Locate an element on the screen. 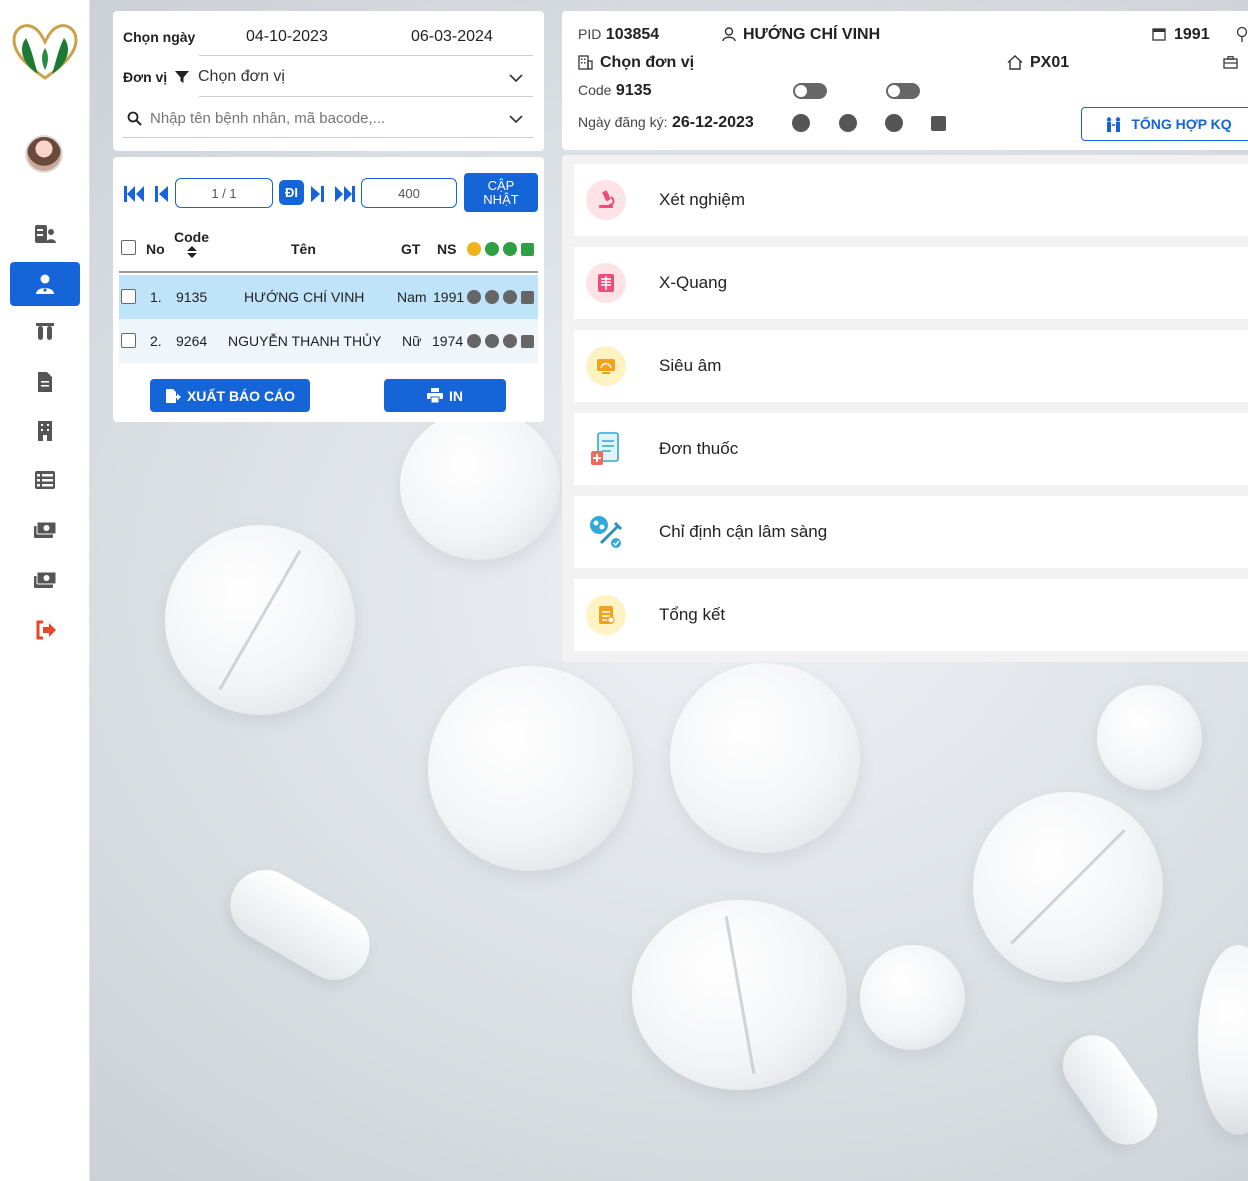  code-value: 9135 is located at coordinates (633, 90).